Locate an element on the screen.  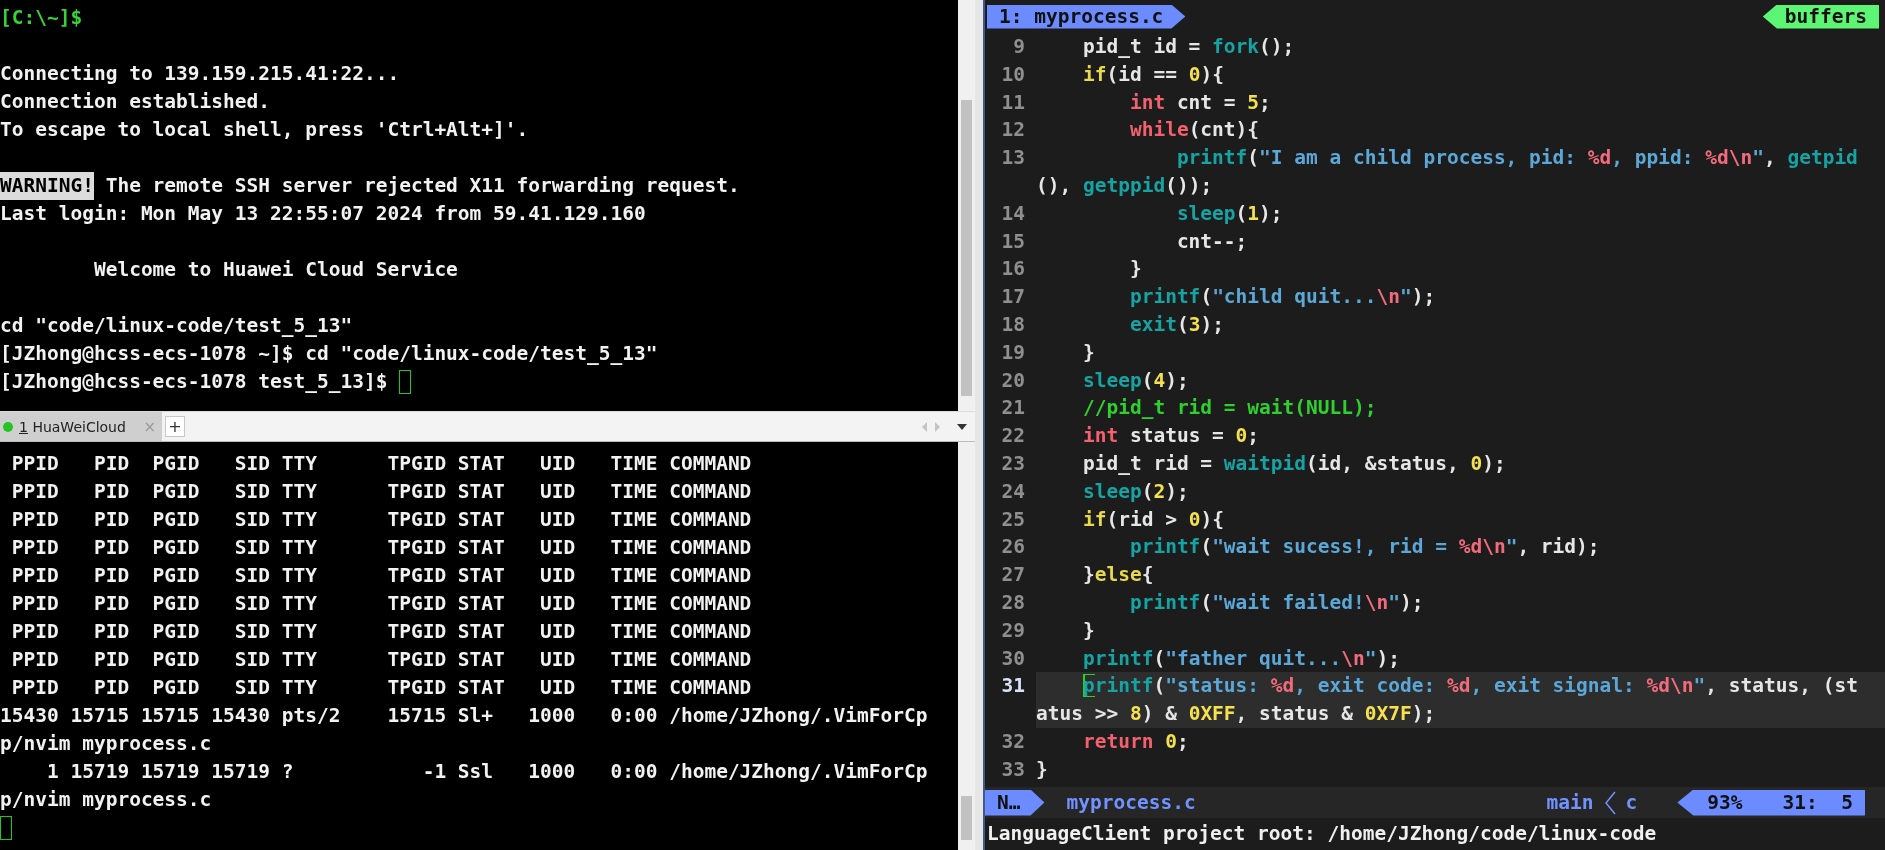
code-line: printf("child quit...\n"); is located at coordinates (1282, 297).